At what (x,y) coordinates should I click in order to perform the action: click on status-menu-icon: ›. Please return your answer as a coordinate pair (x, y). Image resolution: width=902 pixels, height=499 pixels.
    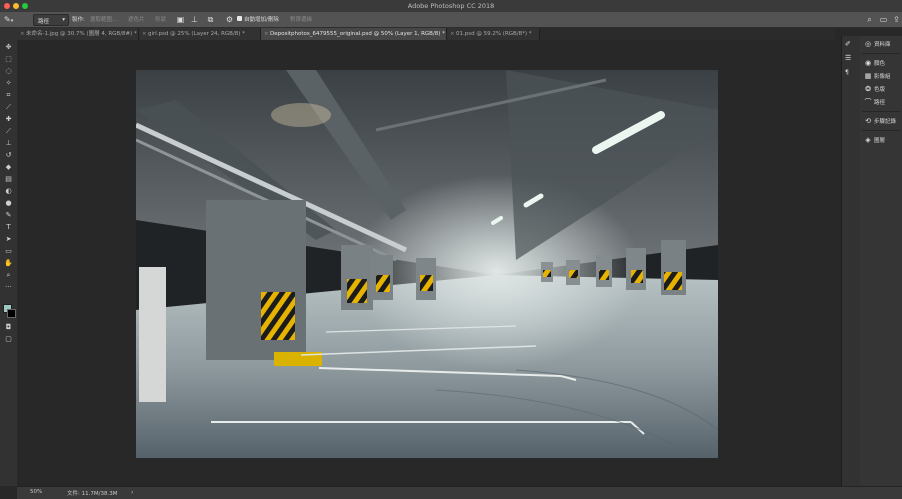
    Looking at the image, I should click on (132, 492).